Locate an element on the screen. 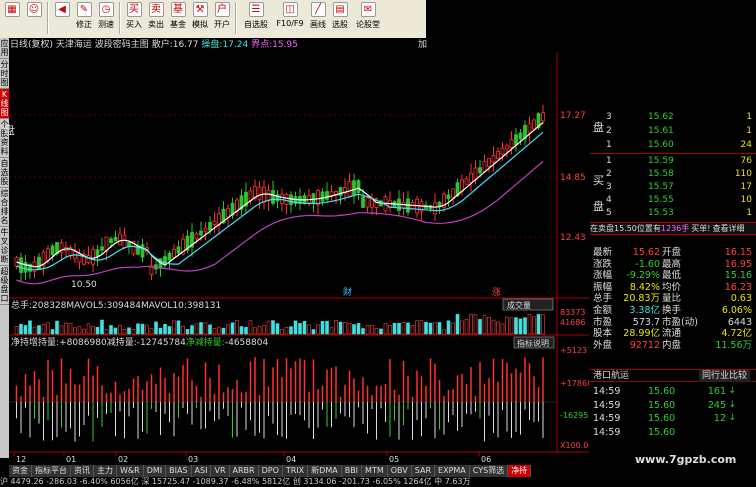  toolbar-button-6: 卖卖出 is located at coordinates (156, 19).